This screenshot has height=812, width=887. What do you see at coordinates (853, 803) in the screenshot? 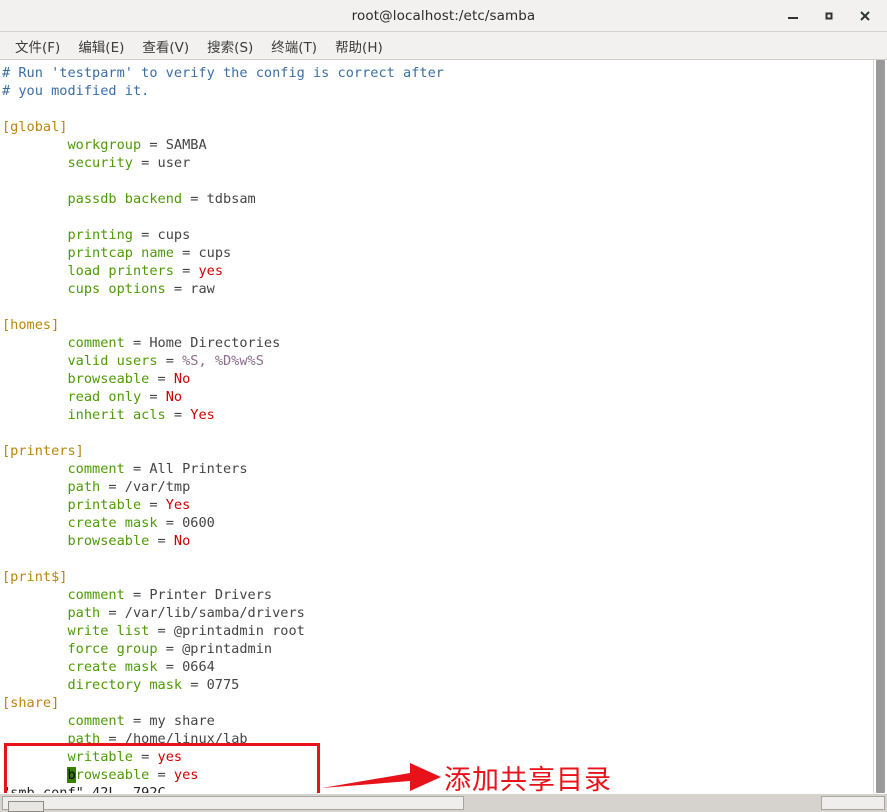
I see `taskbar-tray` at bounding box center [853, 803].